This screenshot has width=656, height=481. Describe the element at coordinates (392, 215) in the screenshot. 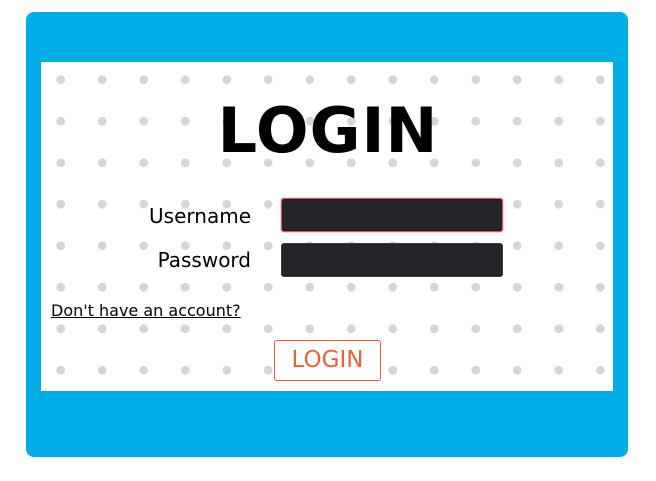

I see `username-input` at that location.